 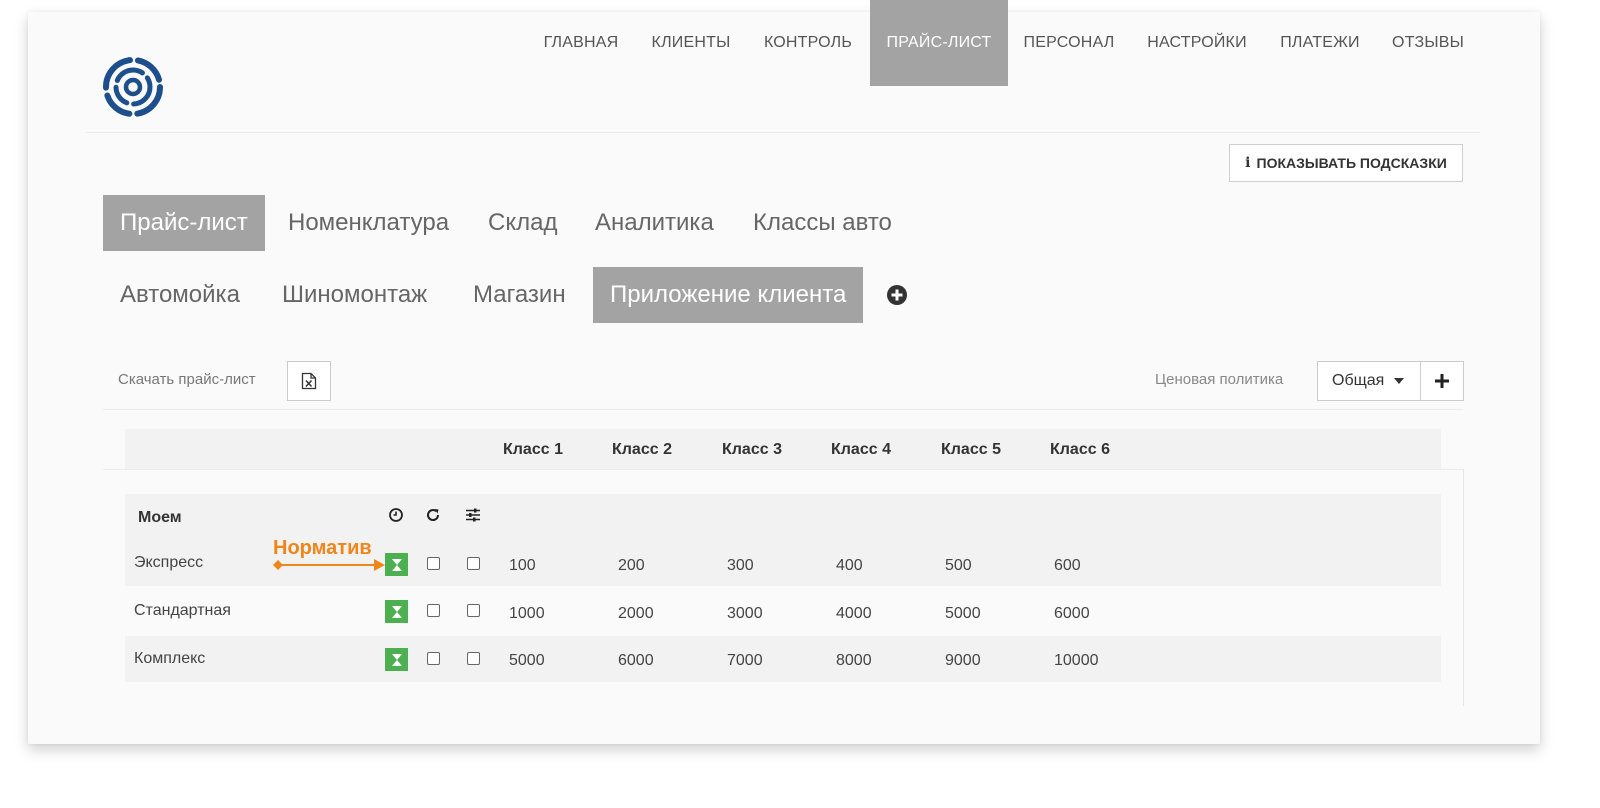 I want to click on column-header: Класс 4, so click(x=861, y=449).